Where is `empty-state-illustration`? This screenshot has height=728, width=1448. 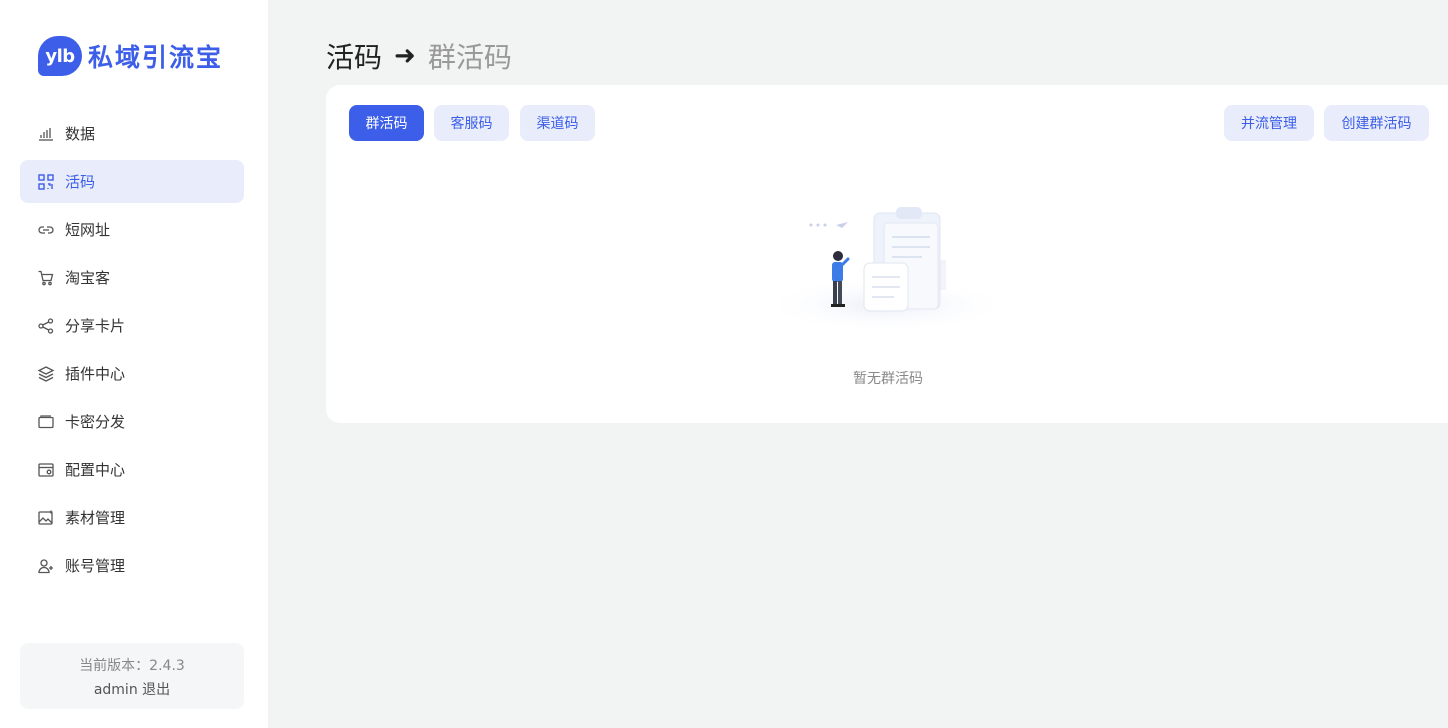
empty-state-illustration is located at coordinates (886, 270).